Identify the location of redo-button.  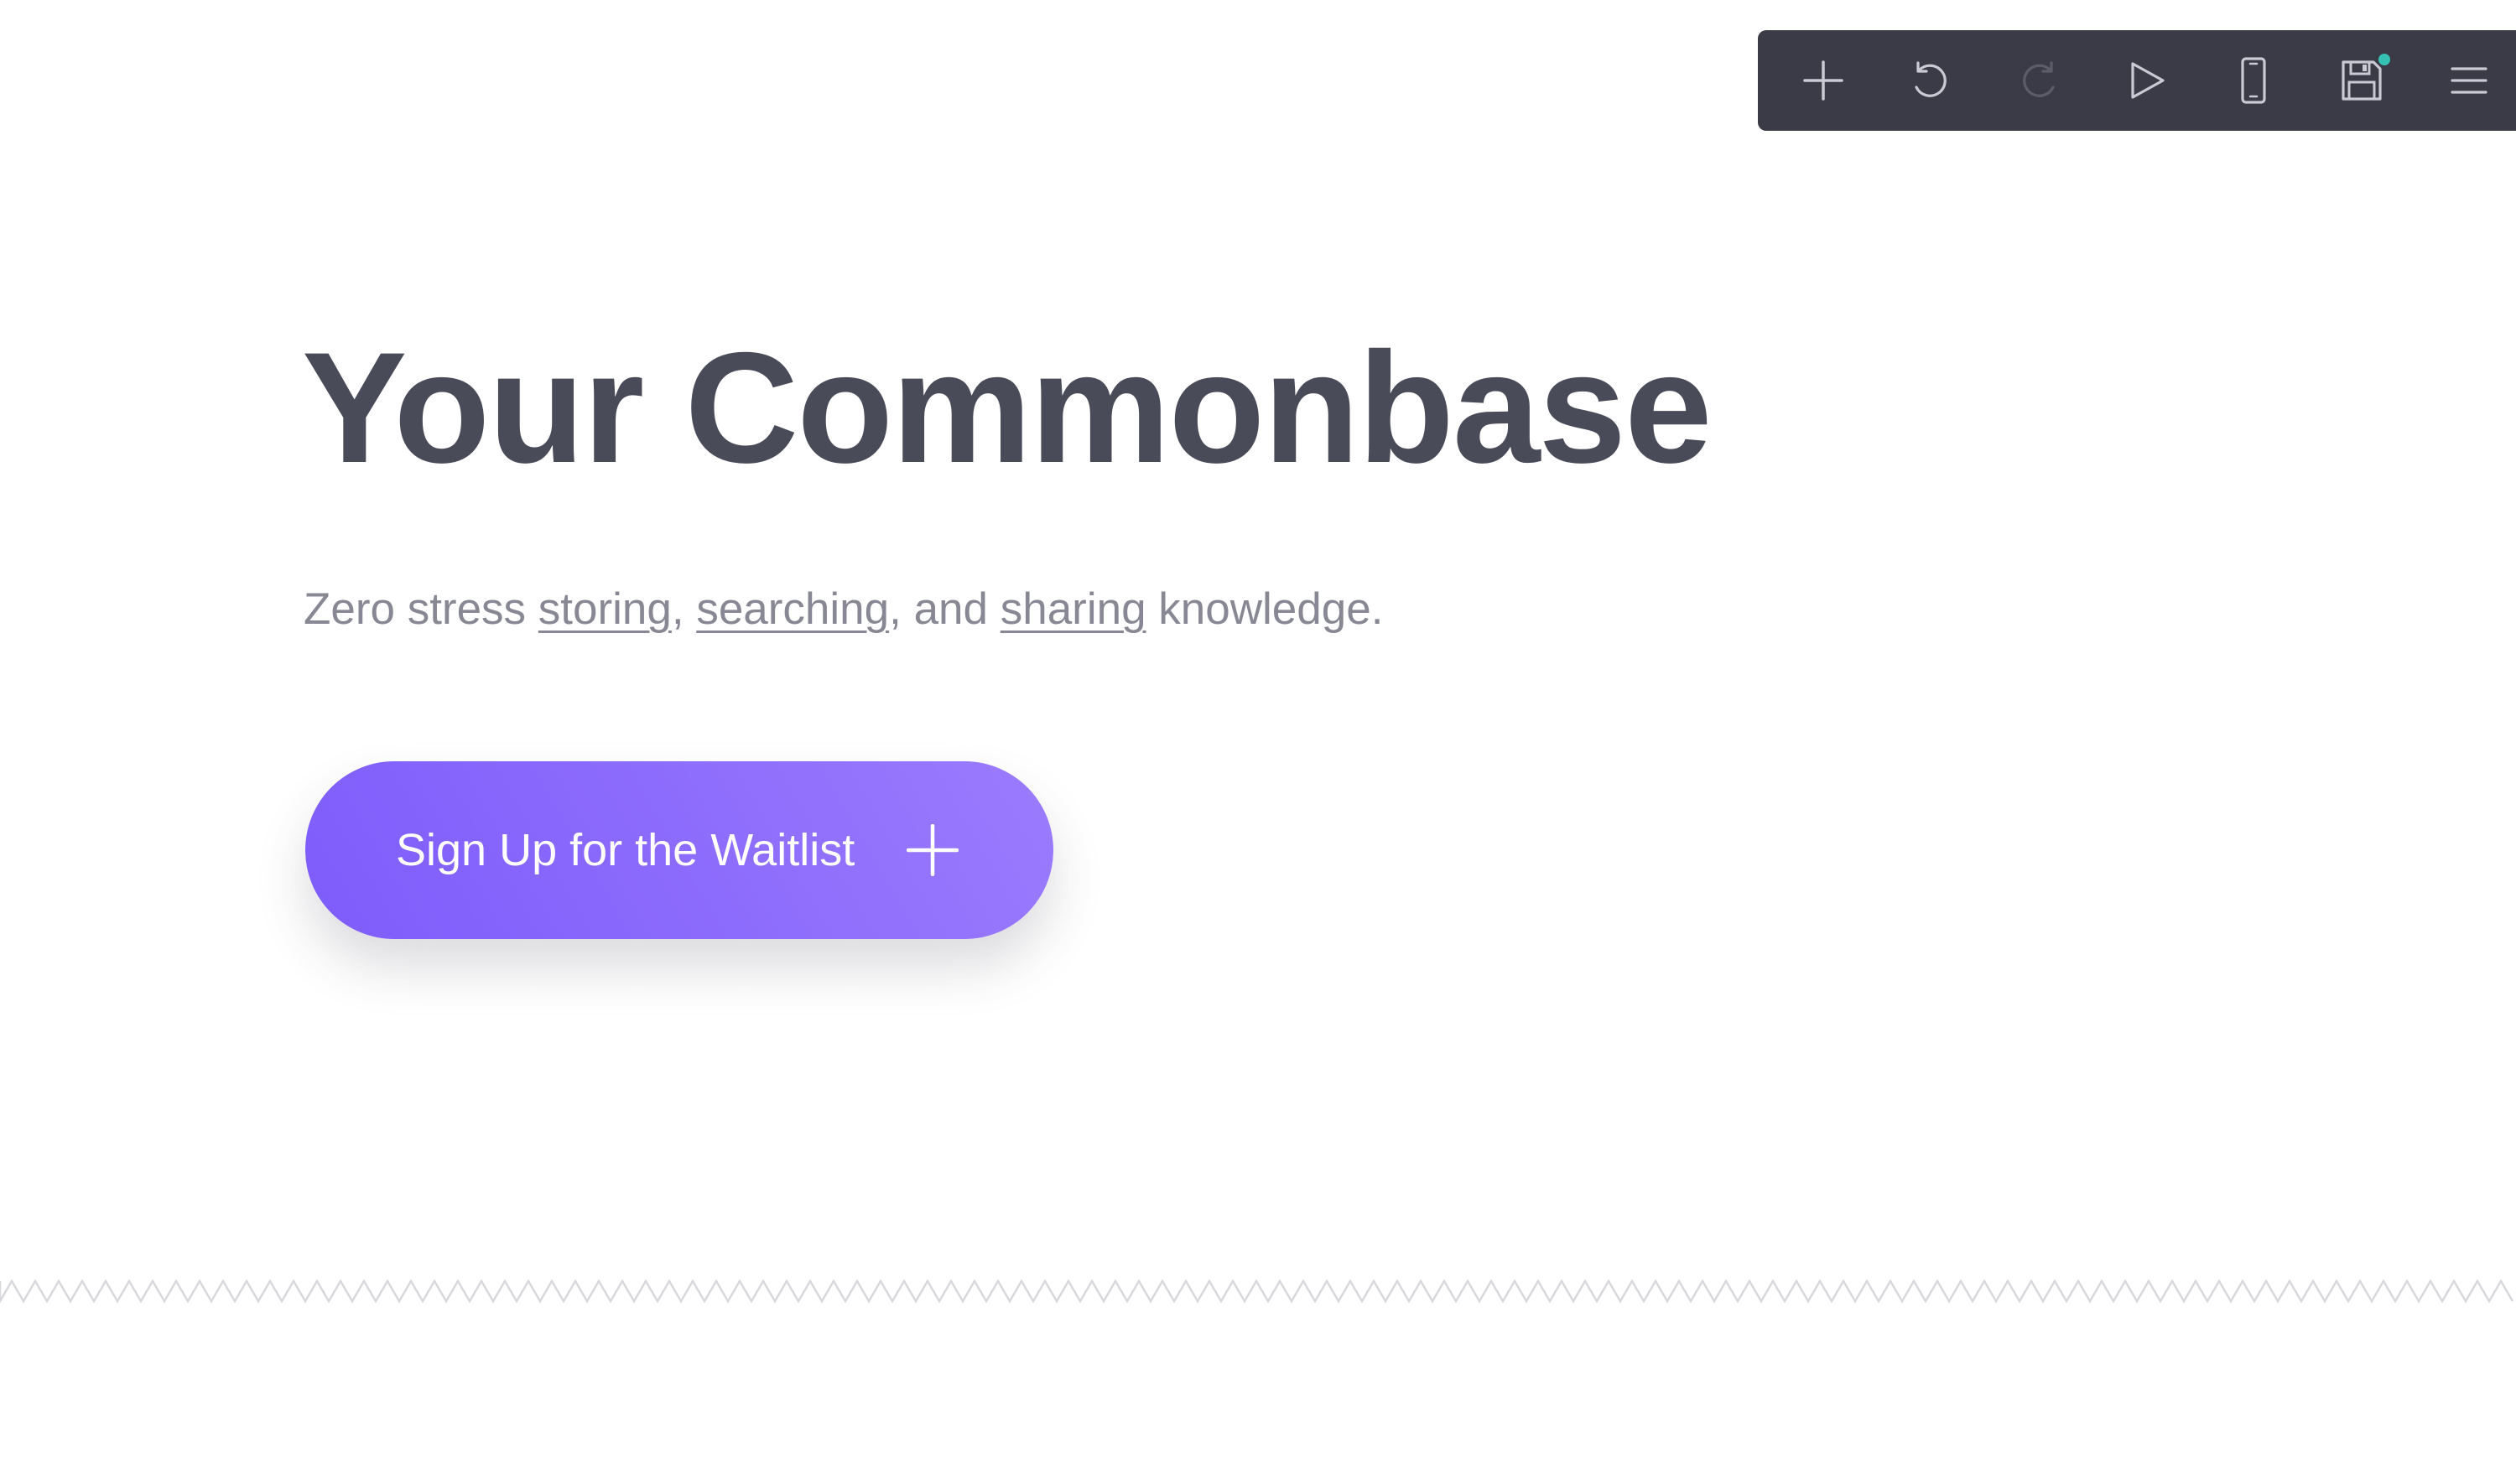
(2039, 80).